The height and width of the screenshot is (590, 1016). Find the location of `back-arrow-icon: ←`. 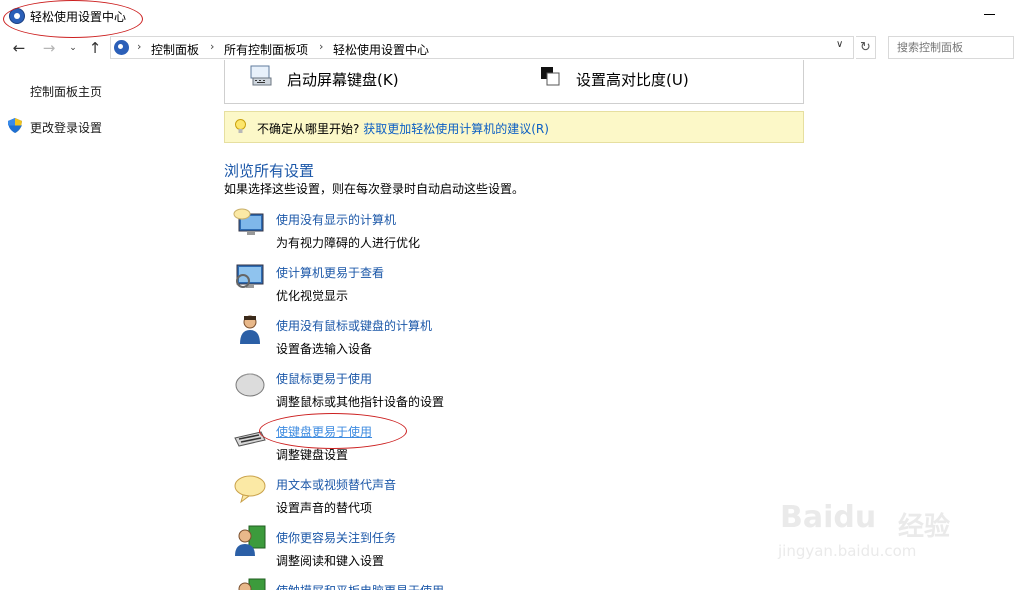

back-arrow-icon: ← is located at coordinates (19, 48).